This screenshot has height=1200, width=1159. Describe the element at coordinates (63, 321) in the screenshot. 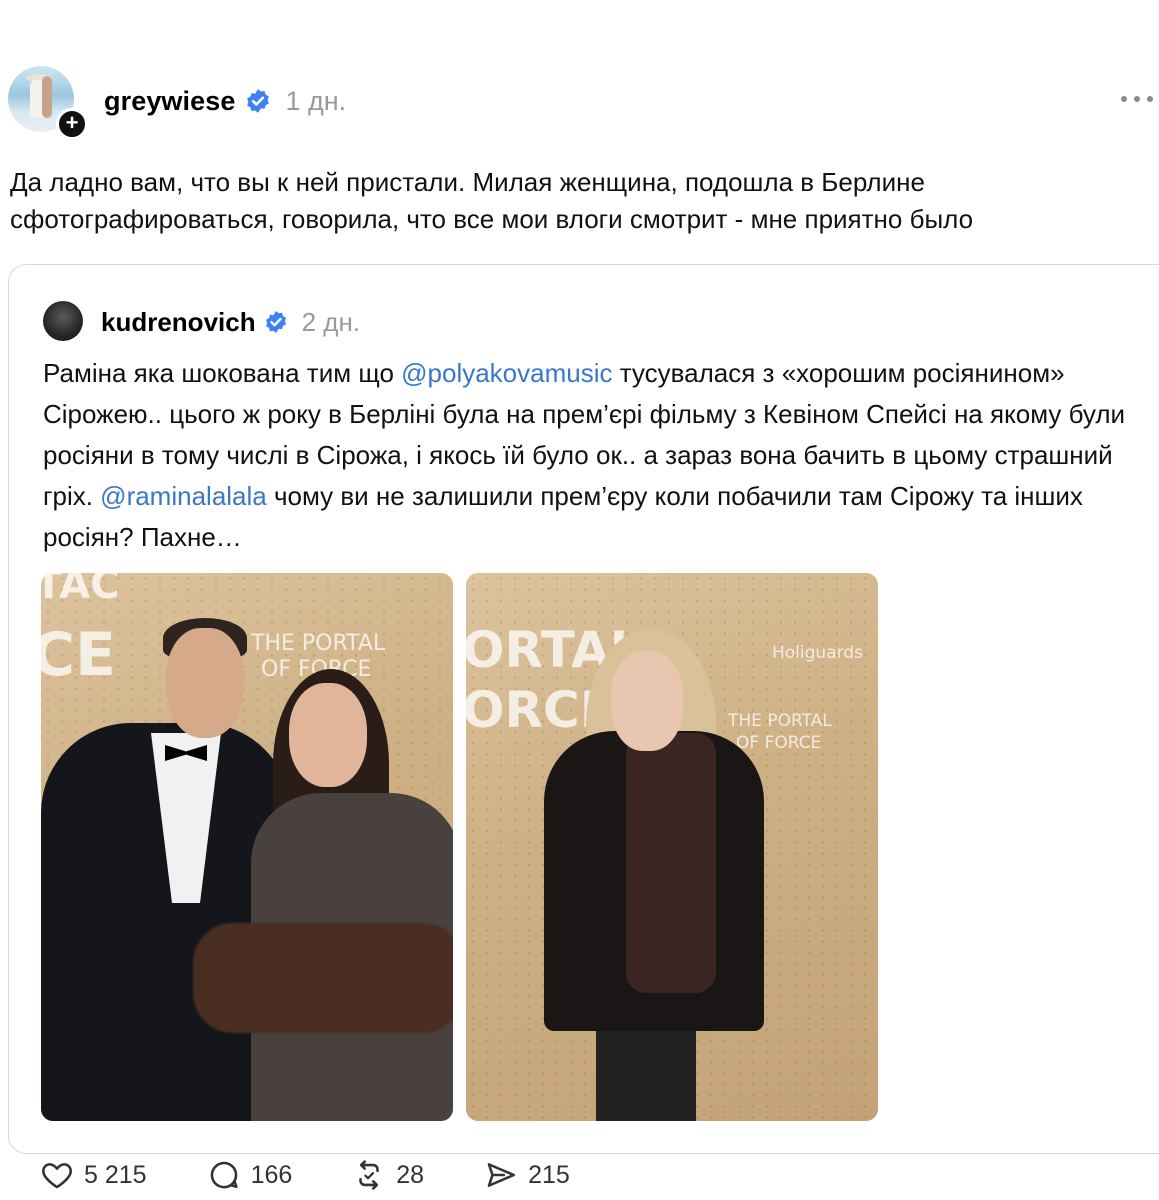

I see `quoted-author-avatar` at that location.